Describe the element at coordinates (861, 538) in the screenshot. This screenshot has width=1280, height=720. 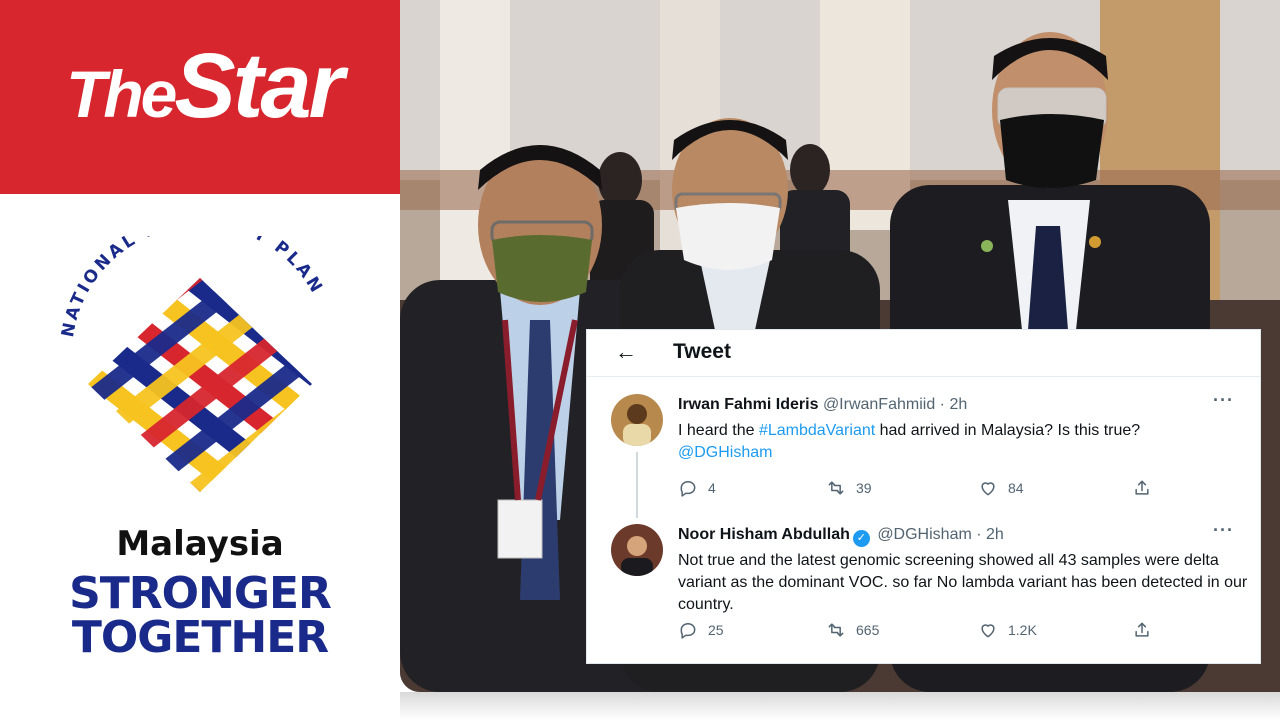
I see `verified-icon: ✓` at that location.